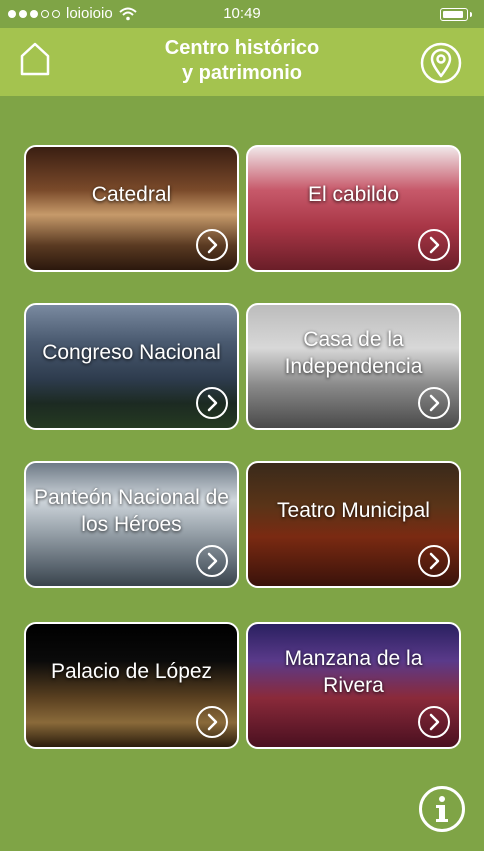 The height and width of the screenshot is (851, 484). I want to click on place-tile: Panteón Nacional de los Héroes, so click(131, 524).